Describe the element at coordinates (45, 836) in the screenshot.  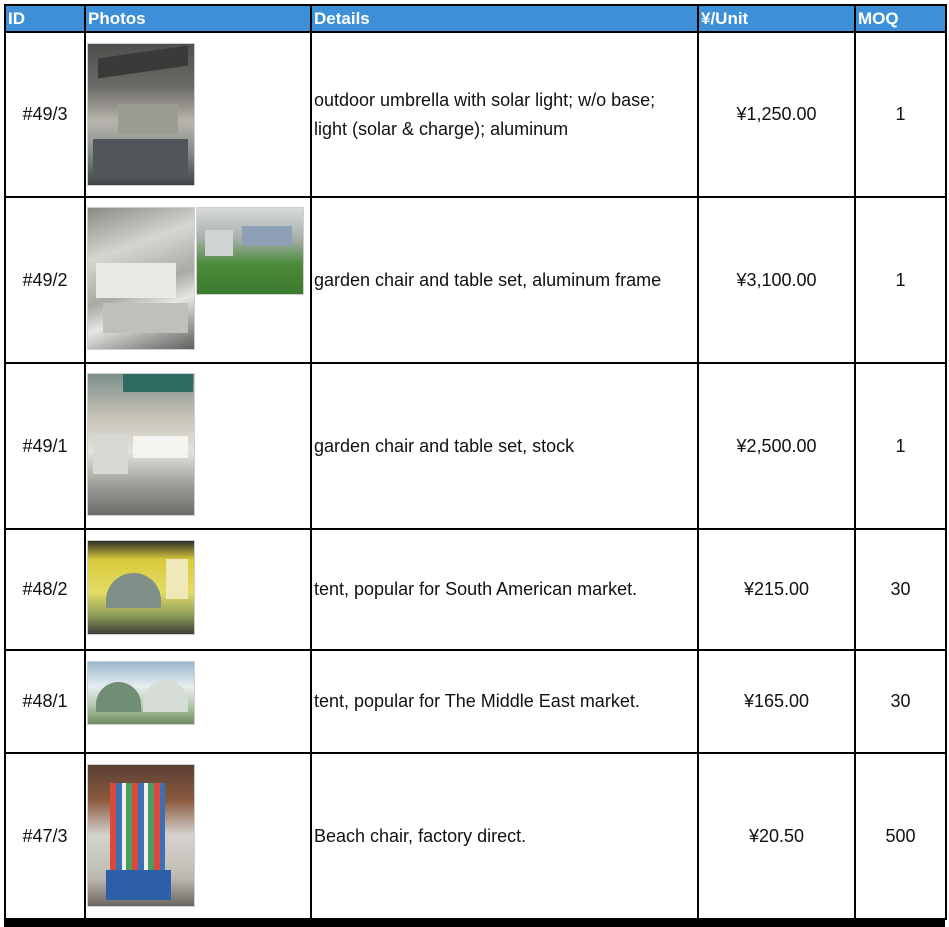
I see `row-id: #47/3` at that location.